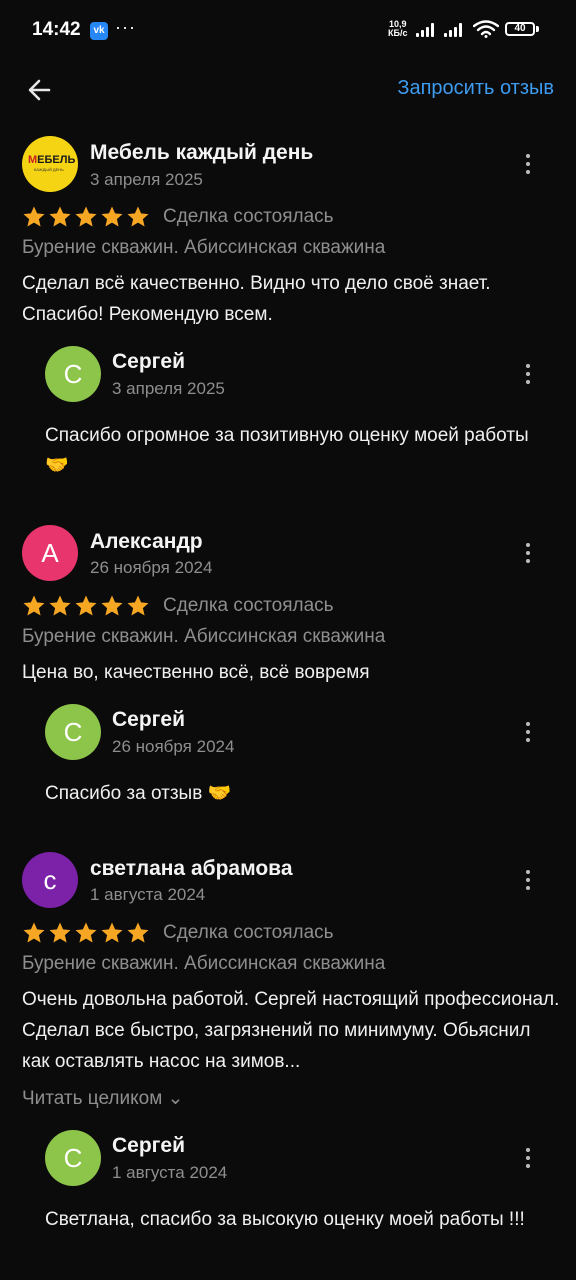 Image resolution: width=576 pixels, height=1280 pixels. What do you see at coordinates (288, 90) in the screenshot?
I see `toolbar: Запросить отзыв` at bounding box center [288, 90].